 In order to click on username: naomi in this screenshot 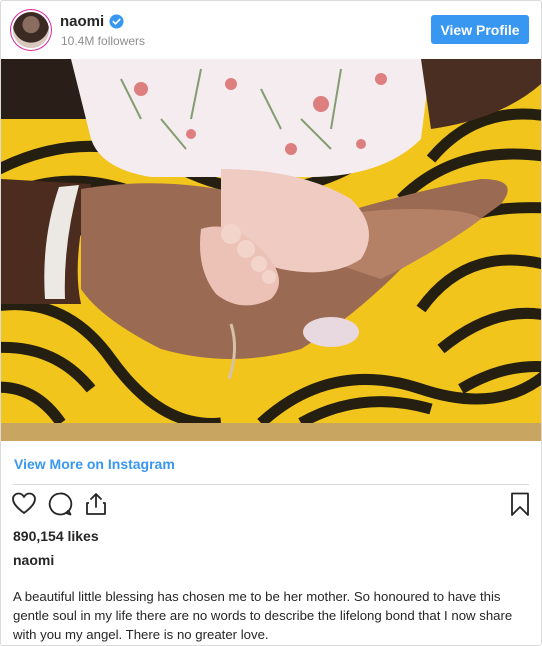, I will do `click(82, 21)`.